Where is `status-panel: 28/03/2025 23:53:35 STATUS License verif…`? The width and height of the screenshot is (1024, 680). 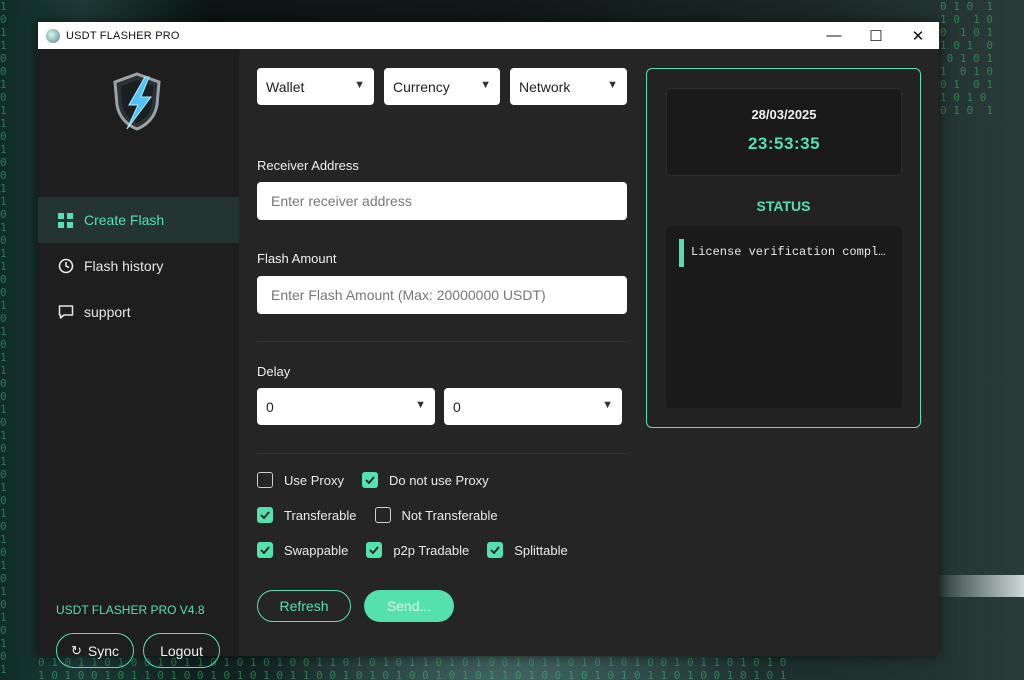 status-panel: 28/03/2025 23:53:35 STATUS License verif… is located at coordinates (783, 248).